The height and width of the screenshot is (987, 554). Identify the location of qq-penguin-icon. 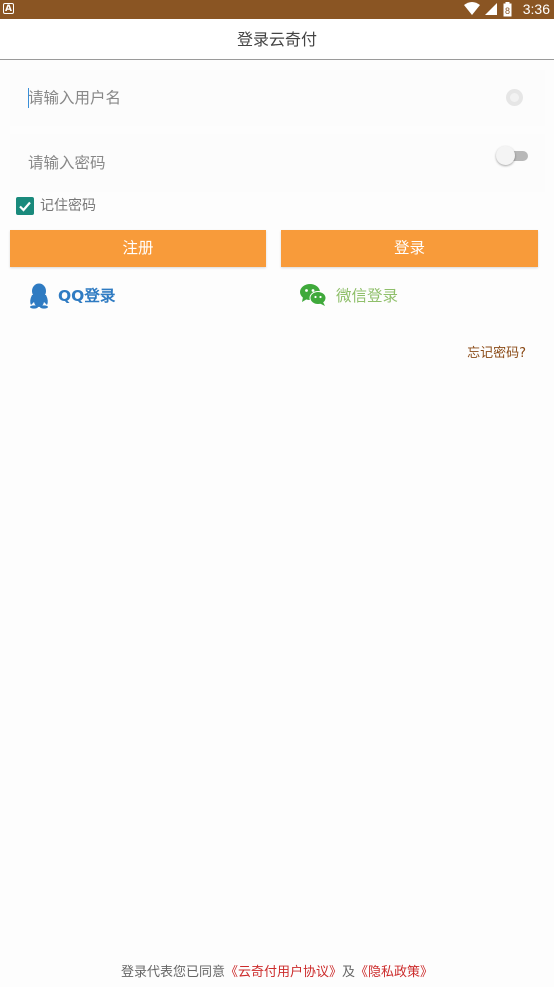
(39, 296).